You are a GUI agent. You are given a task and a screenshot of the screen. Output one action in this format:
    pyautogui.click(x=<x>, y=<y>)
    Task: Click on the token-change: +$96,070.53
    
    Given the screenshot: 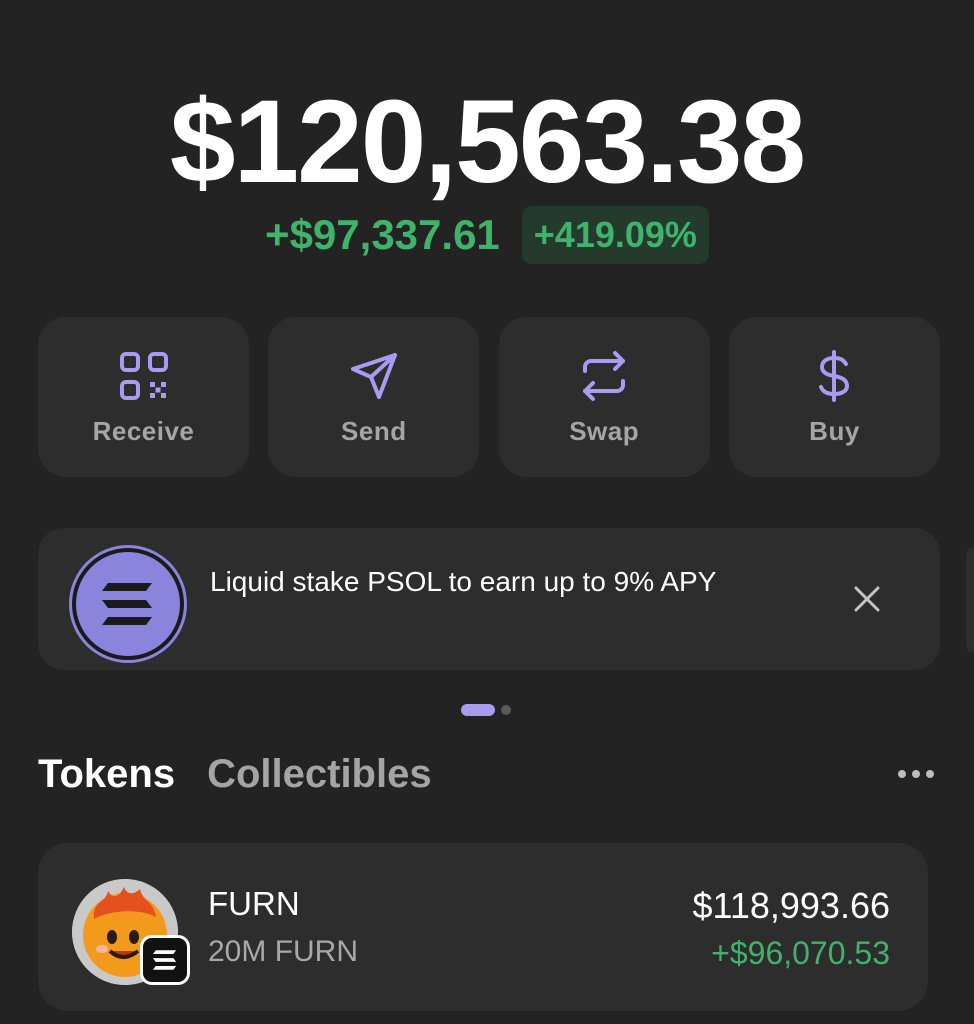 What is the action you would take?
    pyautogui.click(x=800, y=953)
    